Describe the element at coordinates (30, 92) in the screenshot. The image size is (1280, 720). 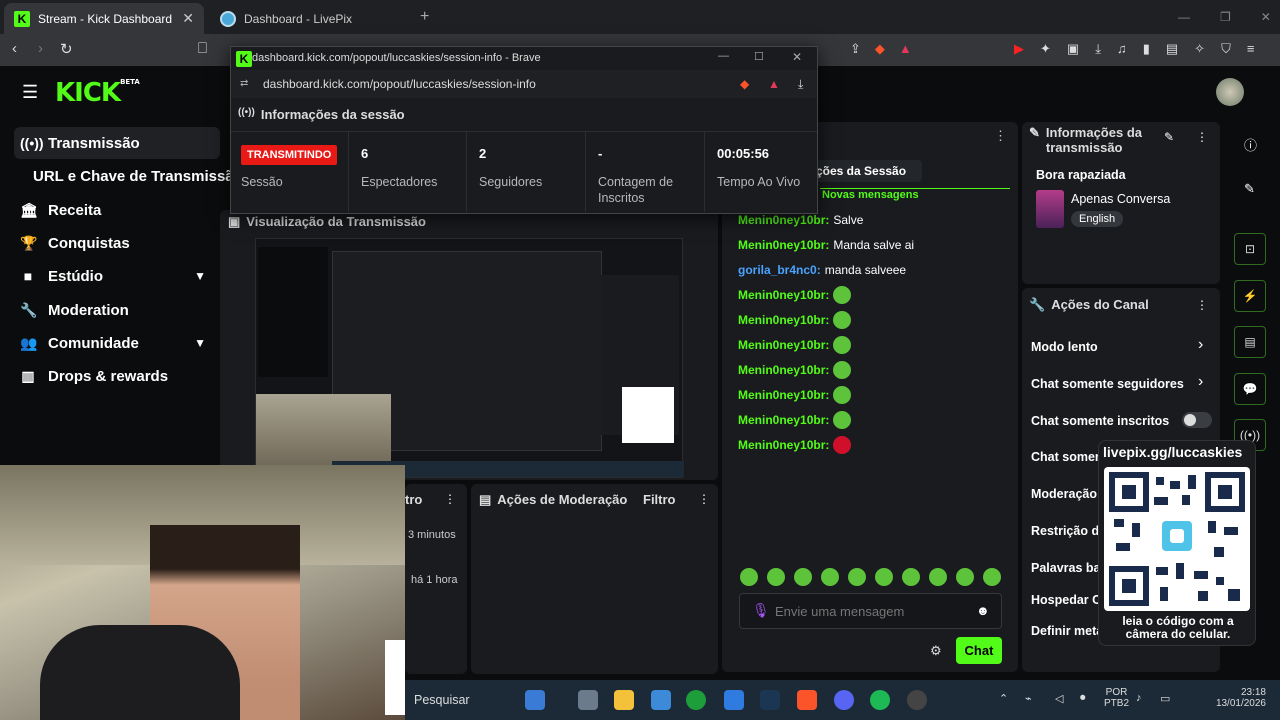
I see `hamburger-menu-icon: ☰` at that location.